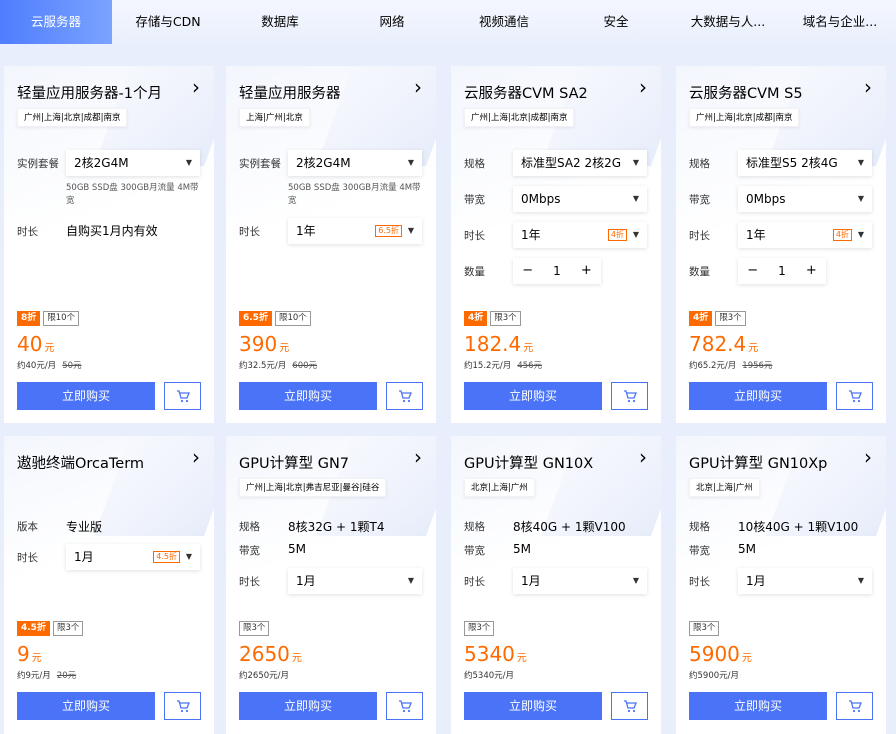 This screenshot has height=734, width=896. What do you see at coordinates (84, 557) in the screenshot?
I see `select-value: 1月` at bounding box center [84, 557].